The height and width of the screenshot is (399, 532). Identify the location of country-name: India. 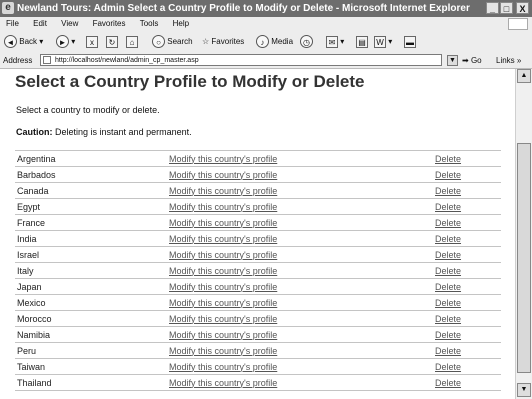
(91, 238).